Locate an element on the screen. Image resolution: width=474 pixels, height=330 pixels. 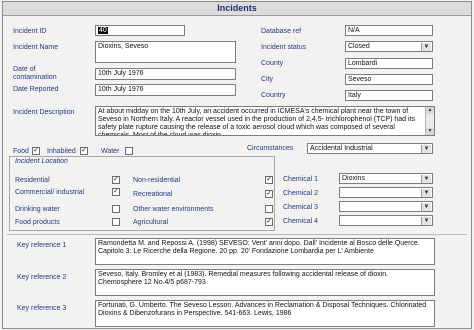
chemical-1-select: Dioxins ▼ is located at coordinates (386, 178).